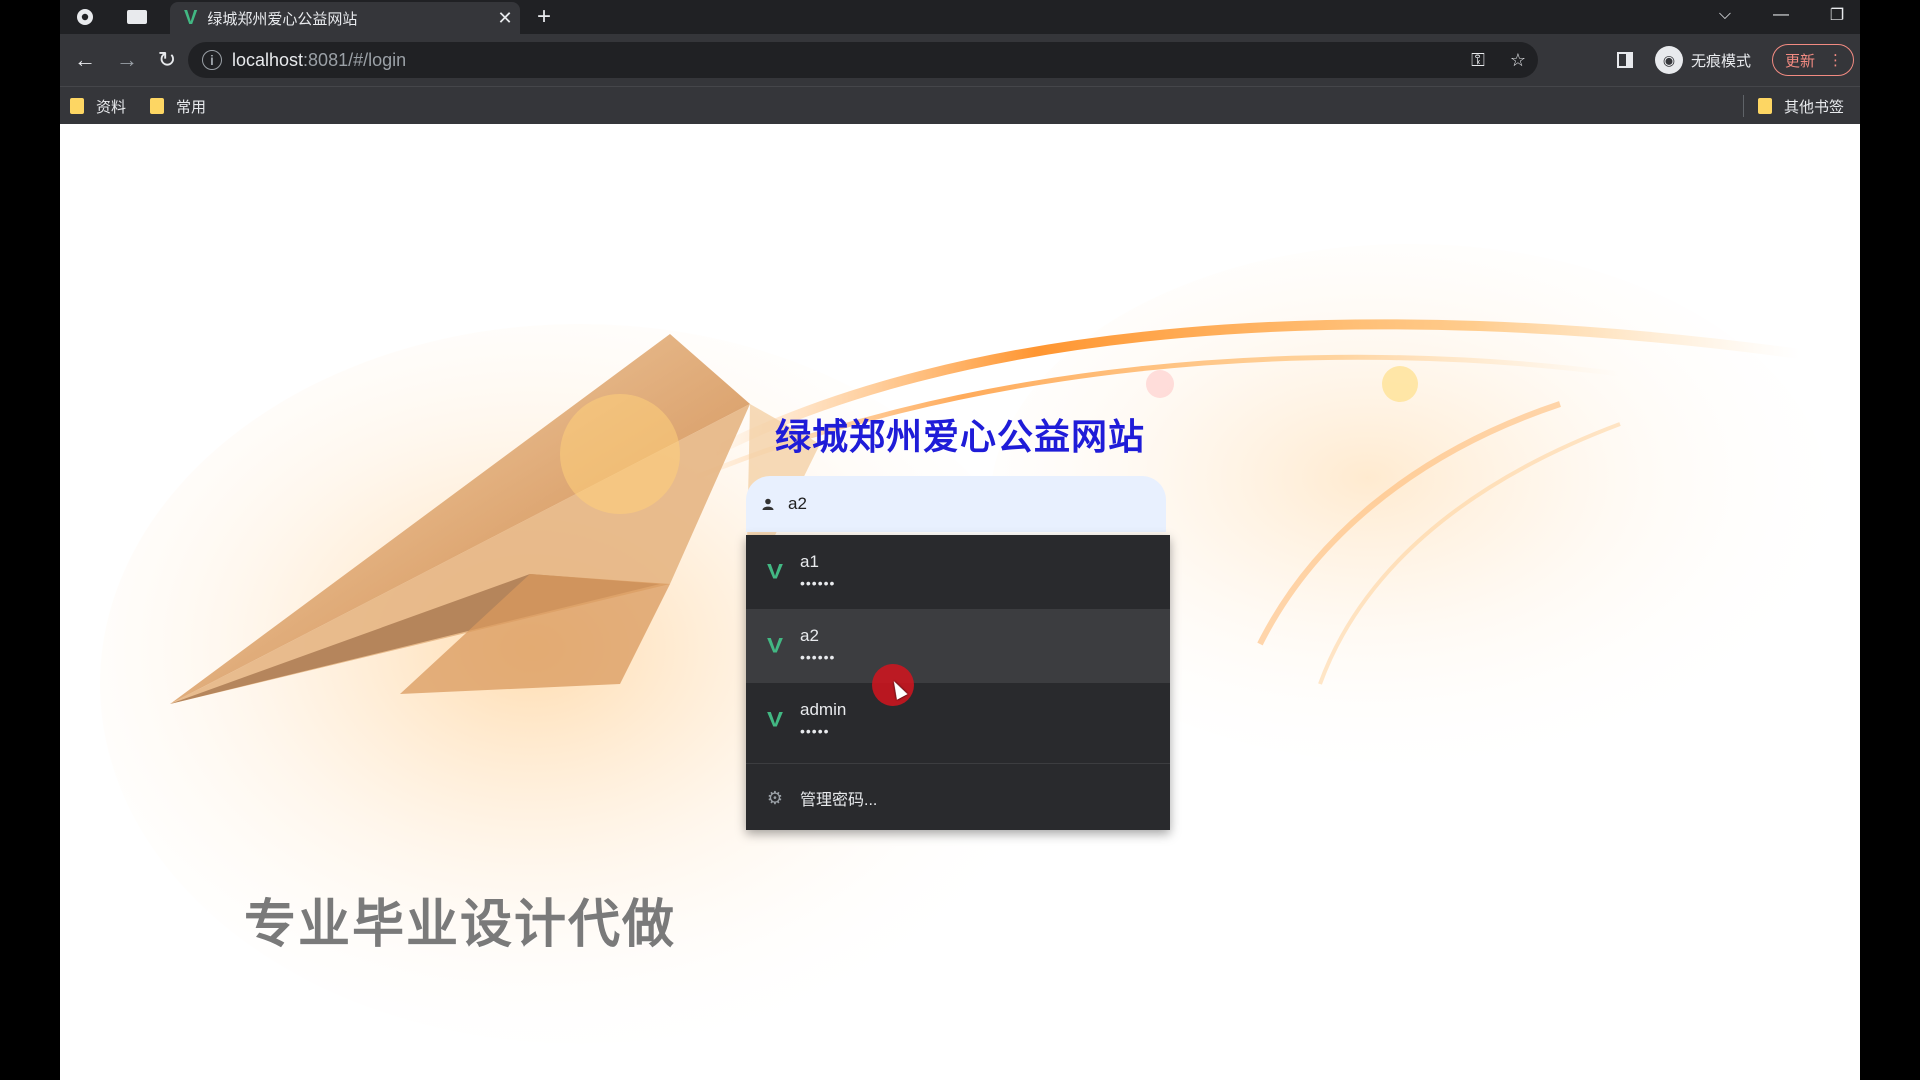  What do you see at coordinates (958, 572) in the screenshot?
I see `autofill-suggestion: V a1 ••••••` at bounding box center [958, 572].